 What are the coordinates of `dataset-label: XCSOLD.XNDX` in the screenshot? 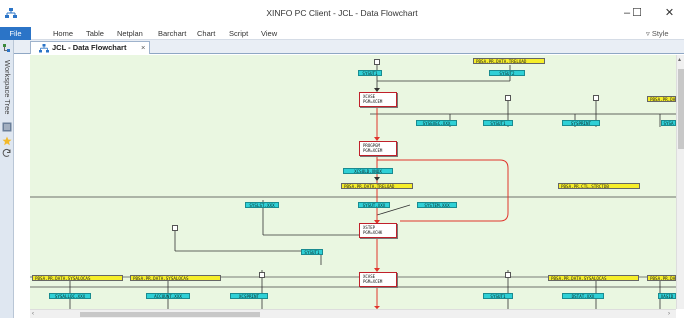 It's located at (368, 171).